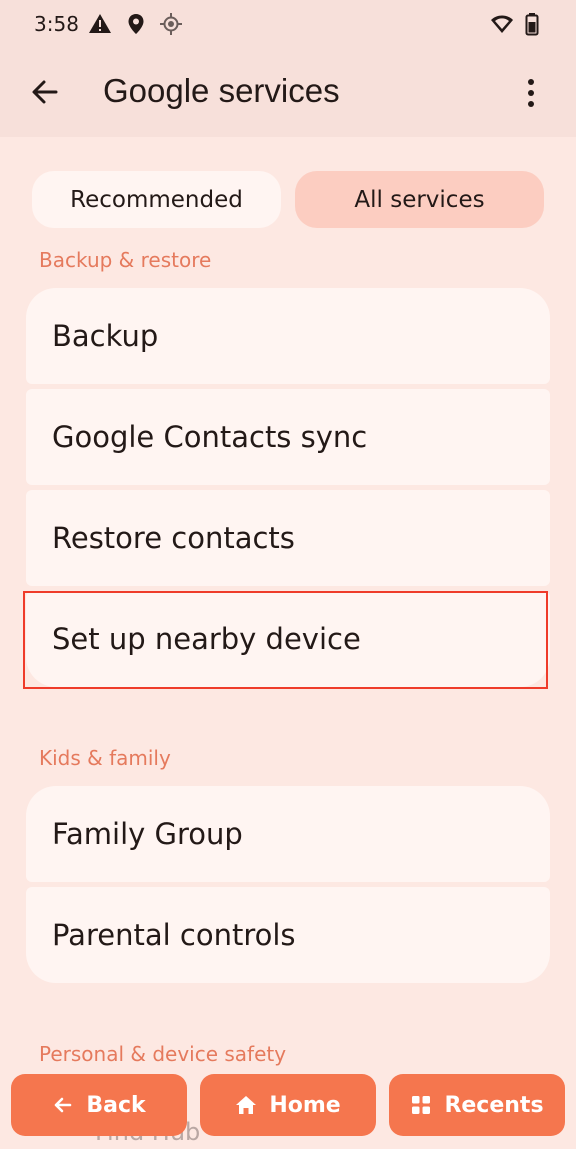 Image resolution: width=576 pixels, height=1149 pixels. Describe the element at coordinates (305, 1105) in the screenshot. I see `home-button-label: Home` at that location.